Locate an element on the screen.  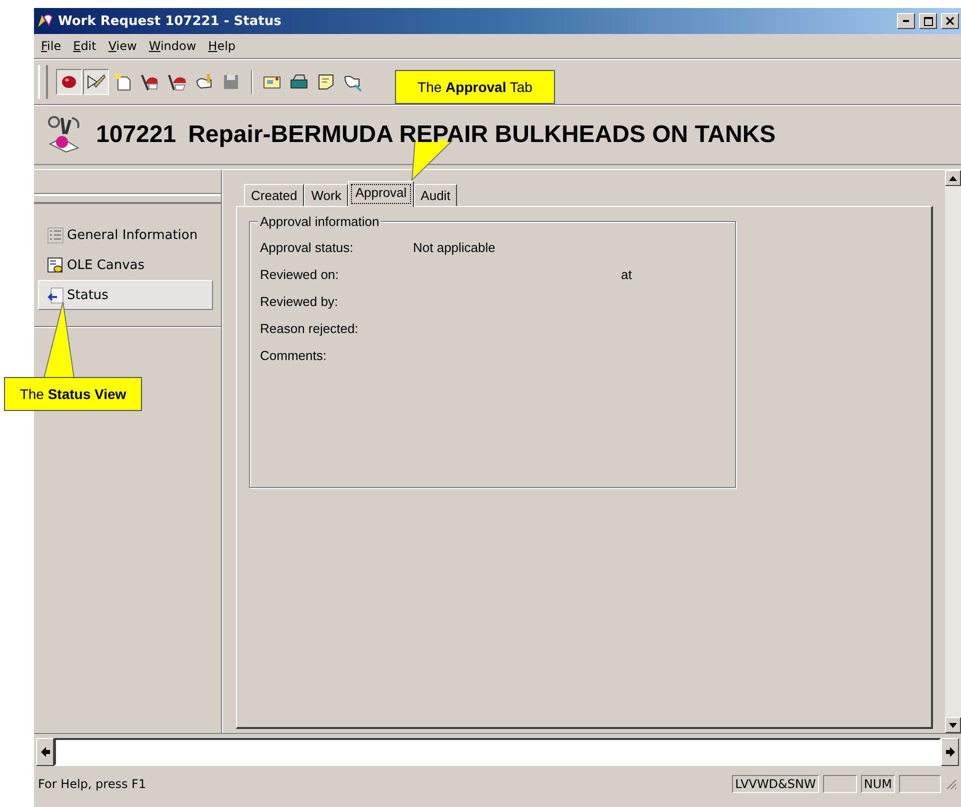
menu-item: Edit is located at coordinates (85, 46).